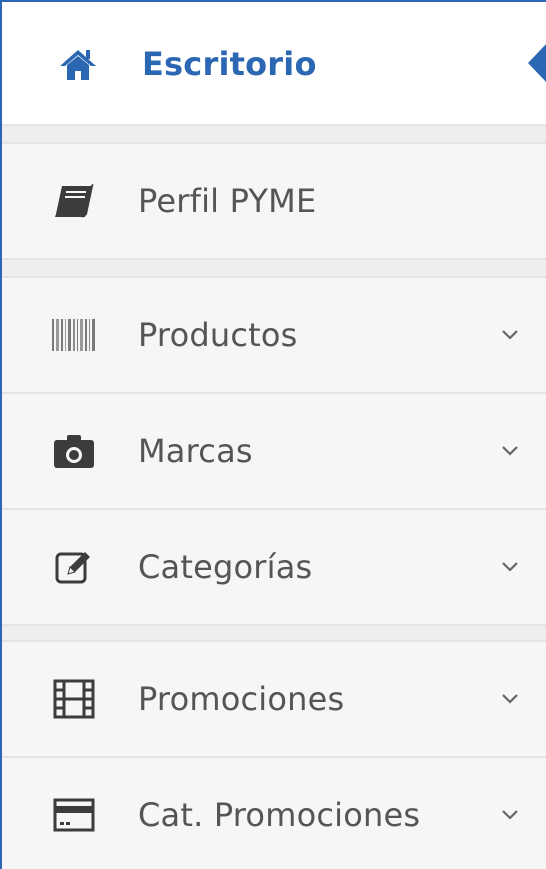  Describe the element at coordinates (274, 451) in the screenshot. I see `sidebar-item-marcas: Marcas` at that location.